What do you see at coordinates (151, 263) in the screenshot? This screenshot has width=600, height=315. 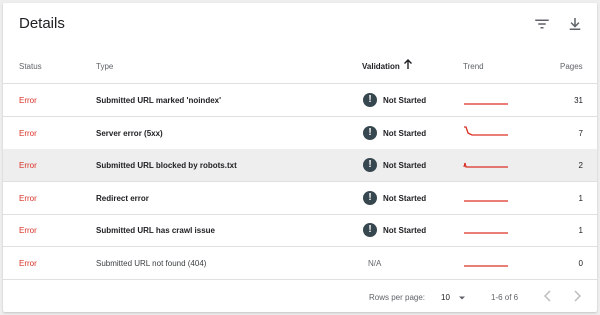 I see `type-text: Submitted URL not found (404)` at bounding box center [151, 263].